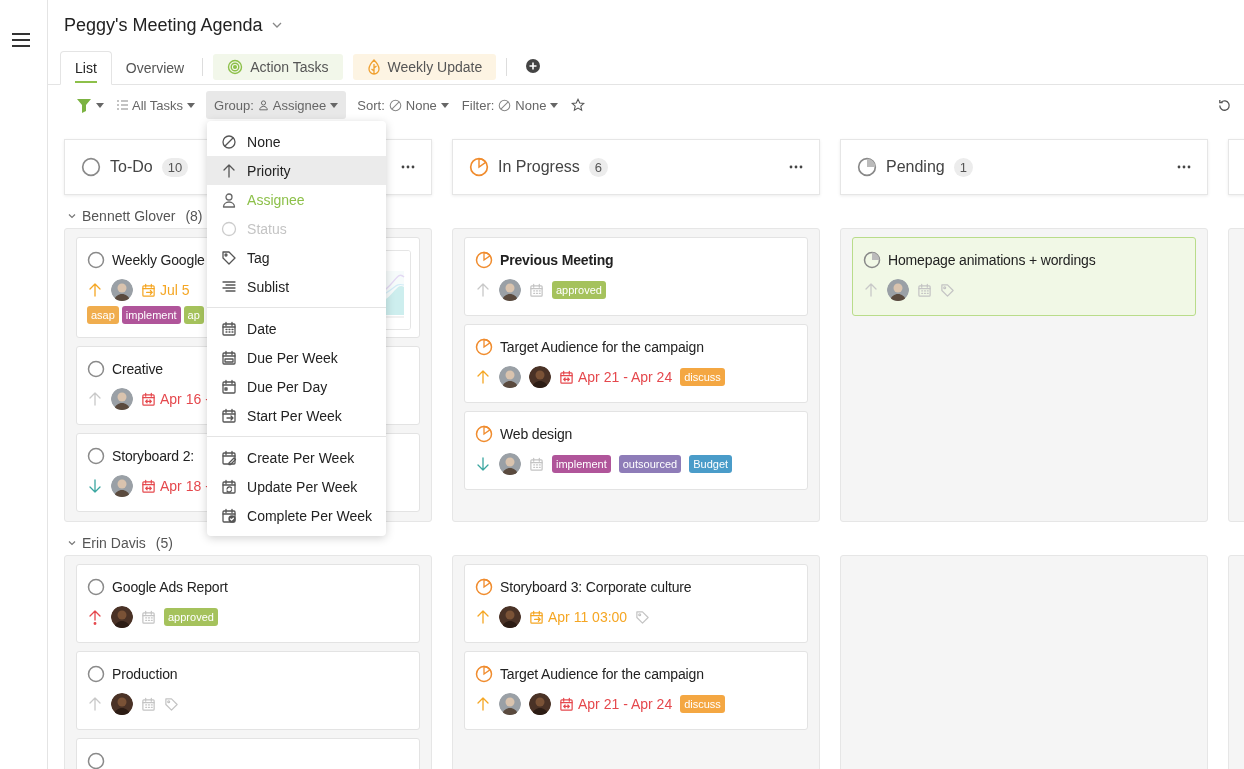  What do you see at coordinates (536, 434) in the screenshot?
I see `task-title: Web design` at bounding box center [536, 434].